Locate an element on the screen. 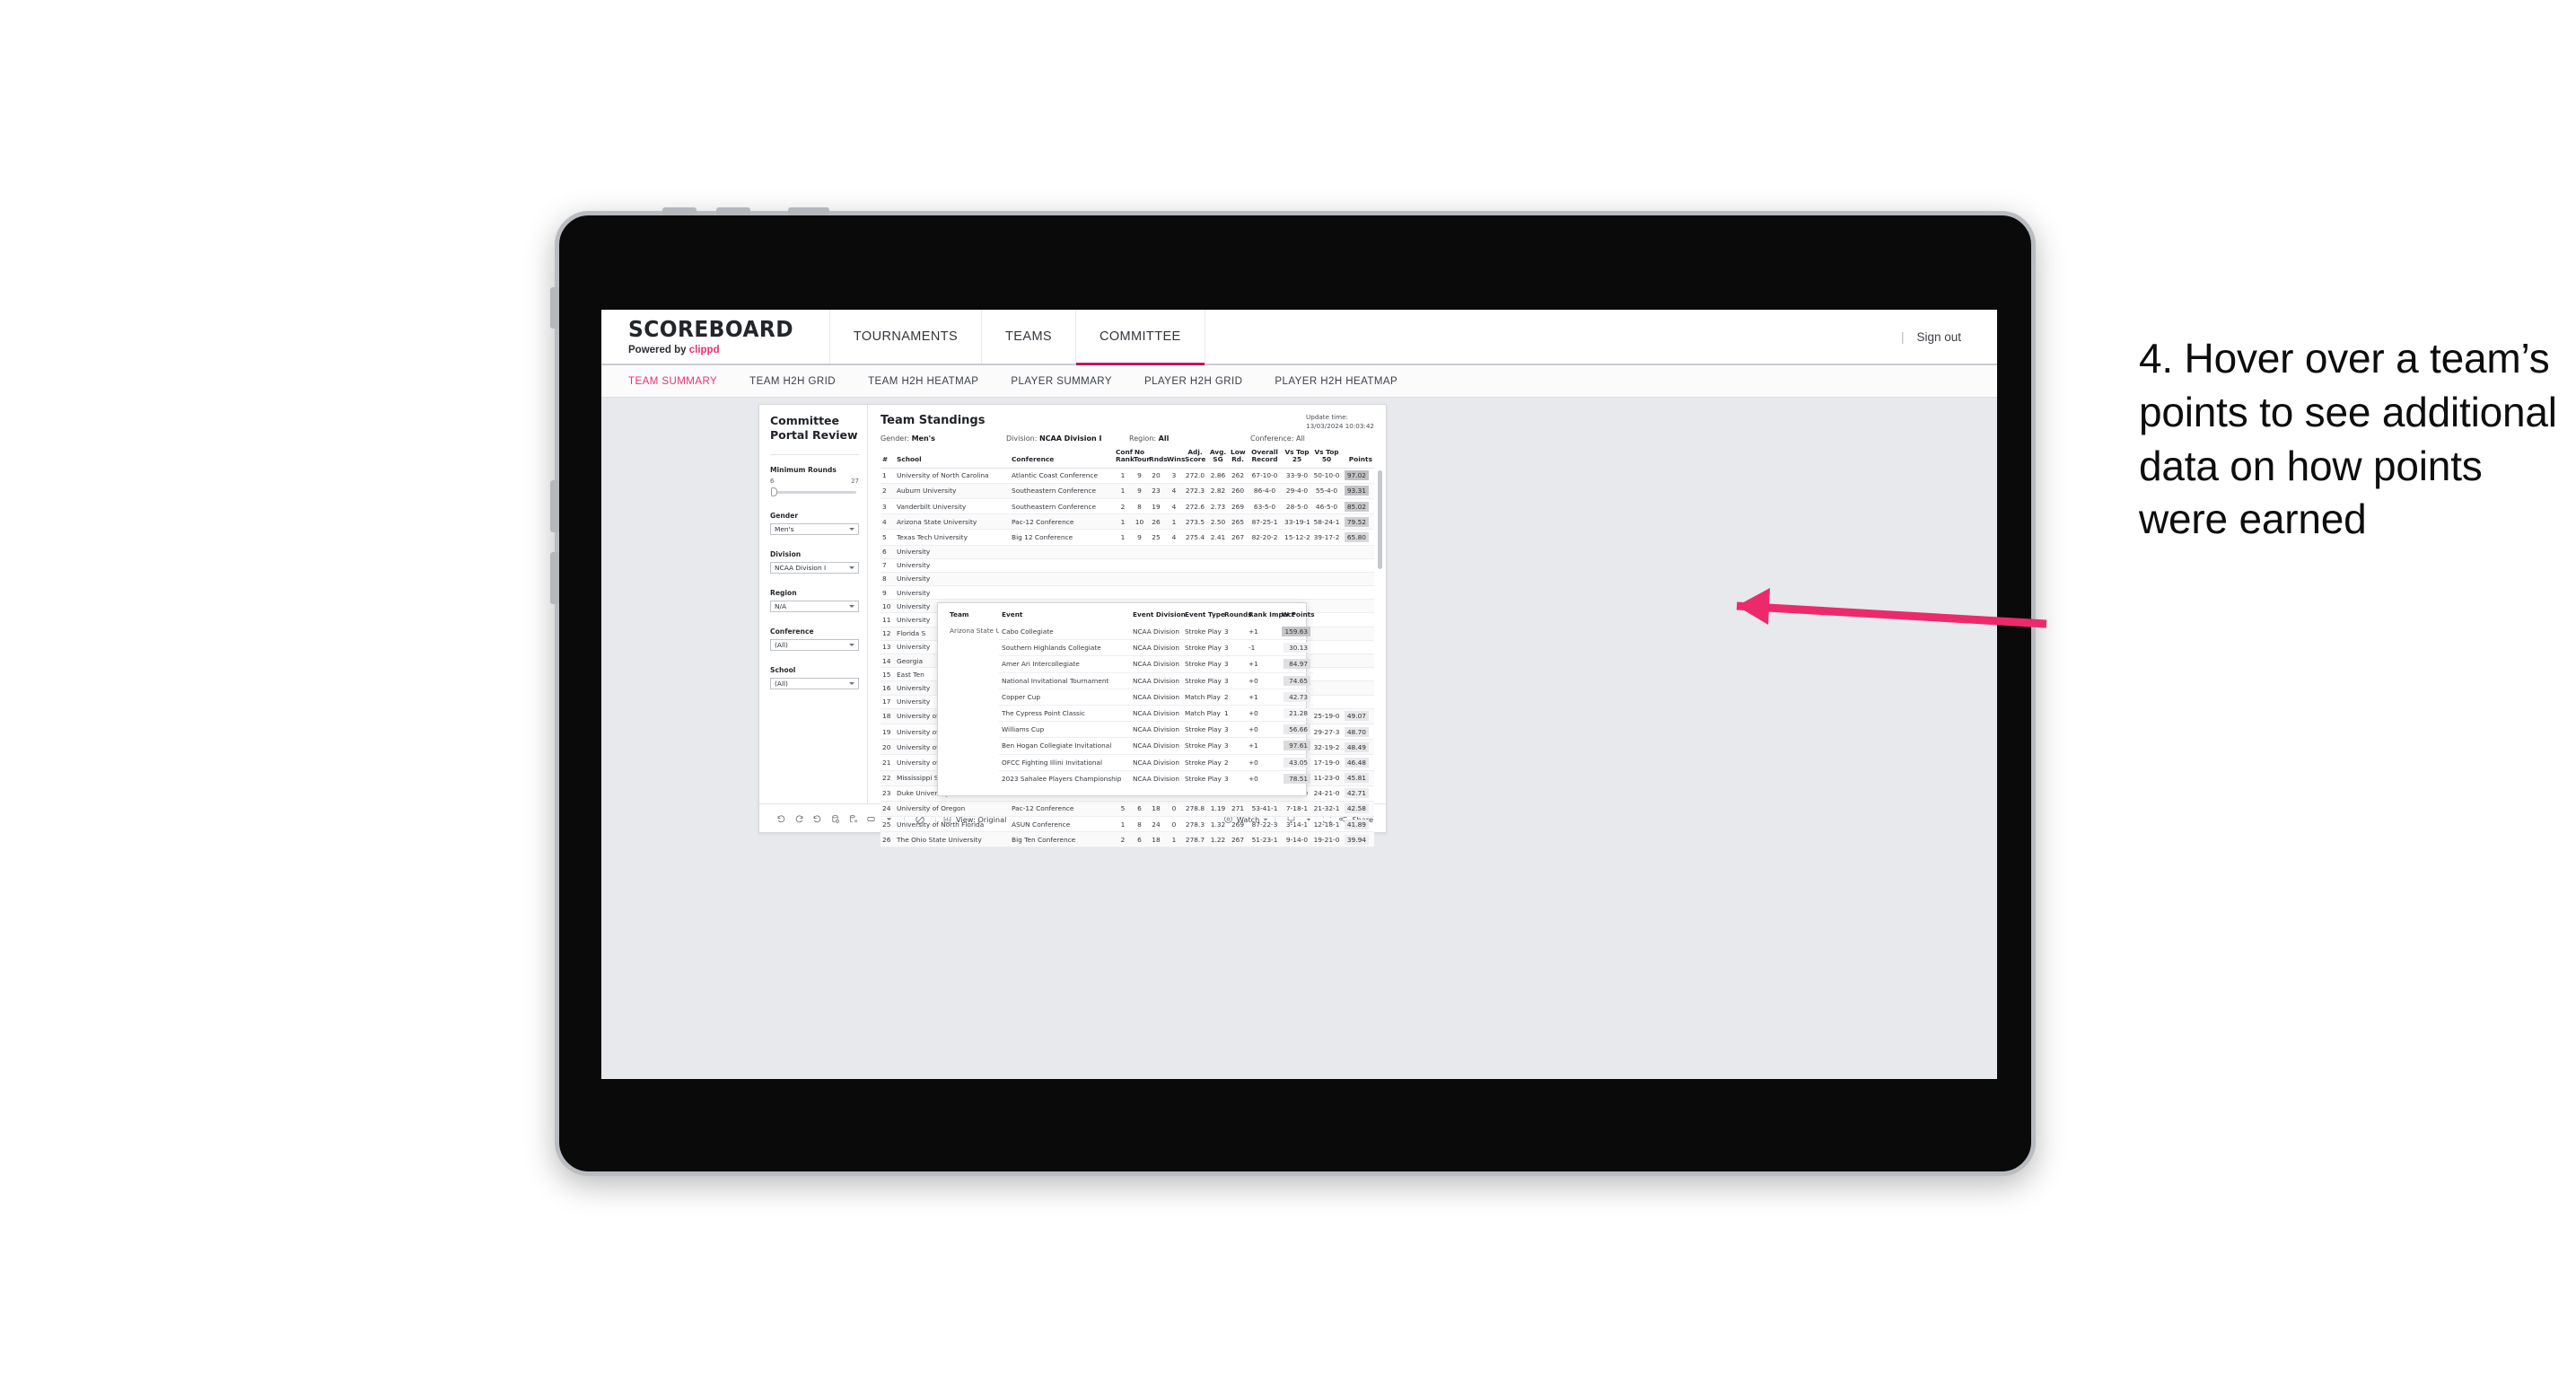  redo-icon is located at coordinates (799, 820).